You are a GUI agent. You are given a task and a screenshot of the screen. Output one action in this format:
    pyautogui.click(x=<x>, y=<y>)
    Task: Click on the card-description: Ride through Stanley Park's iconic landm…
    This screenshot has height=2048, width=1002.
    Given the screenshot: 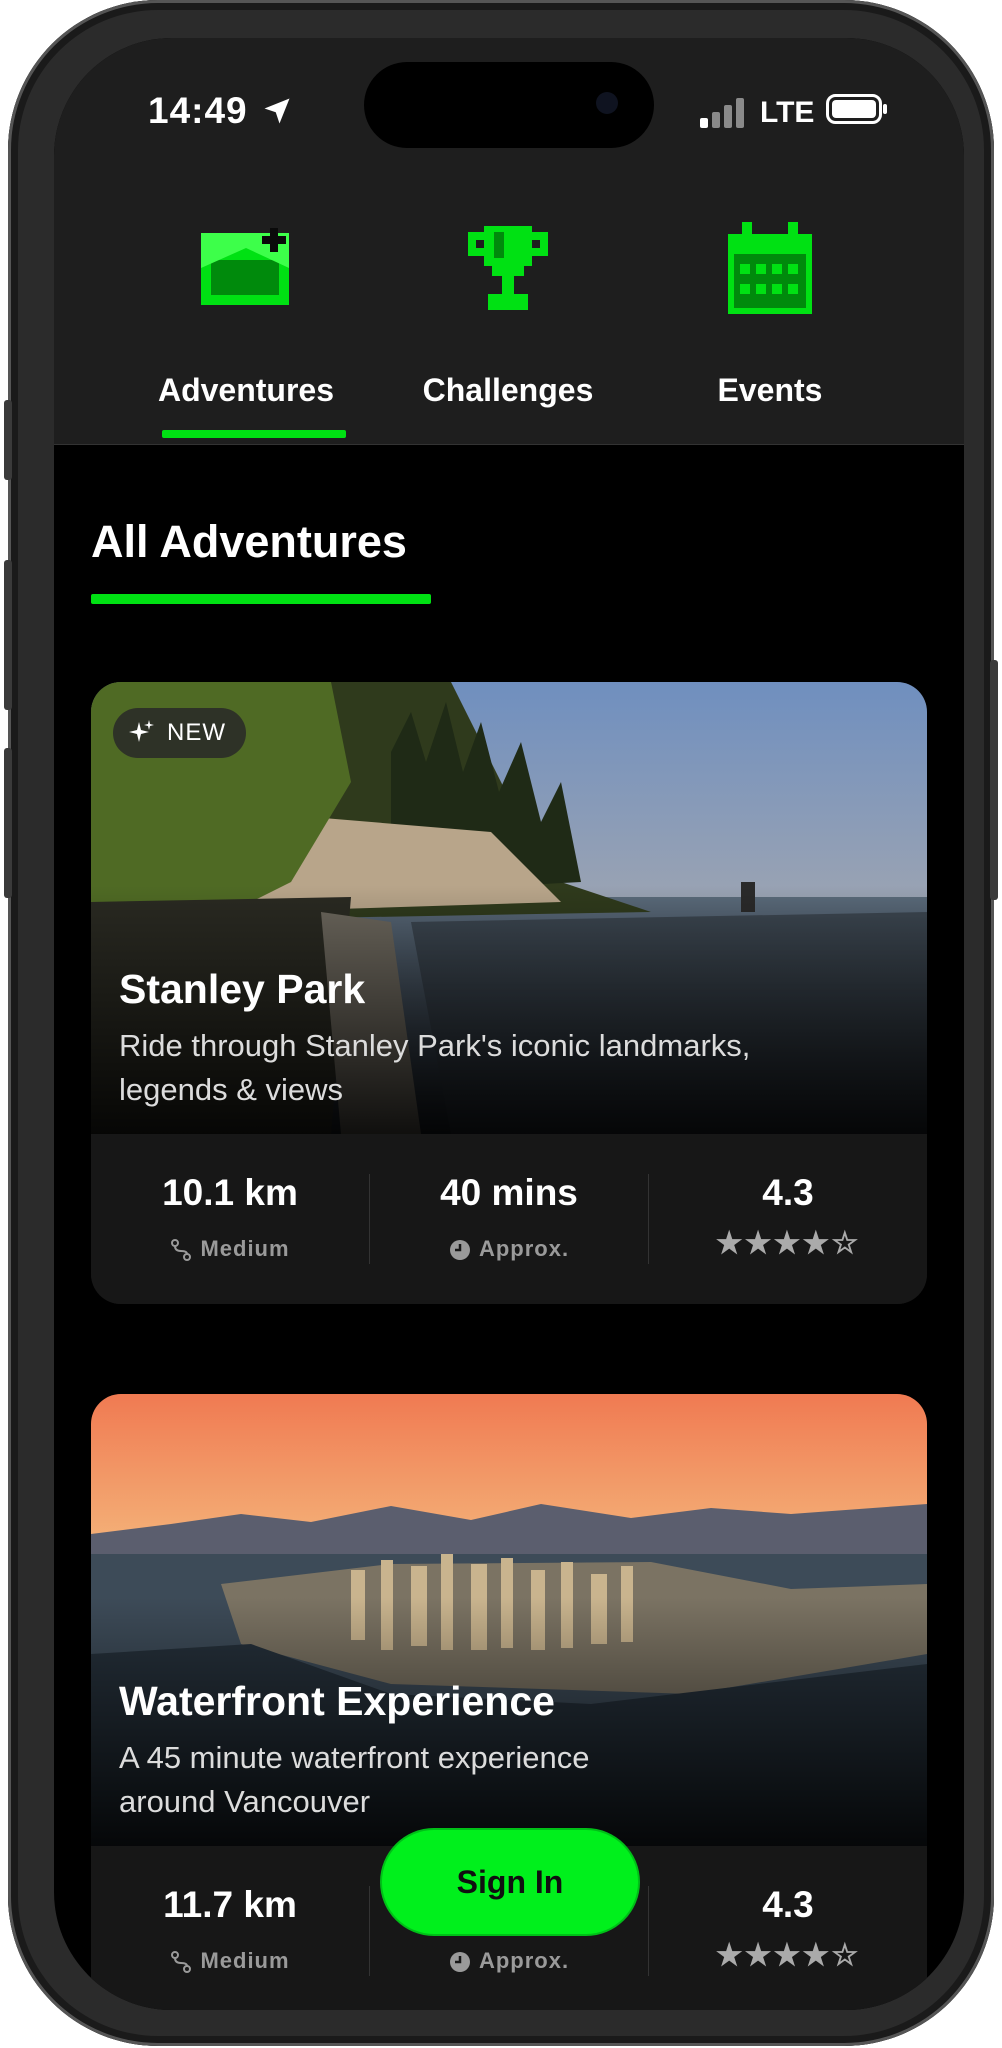 What is the action you would take?
    pyautogui.click(x=435, y=1067)
    